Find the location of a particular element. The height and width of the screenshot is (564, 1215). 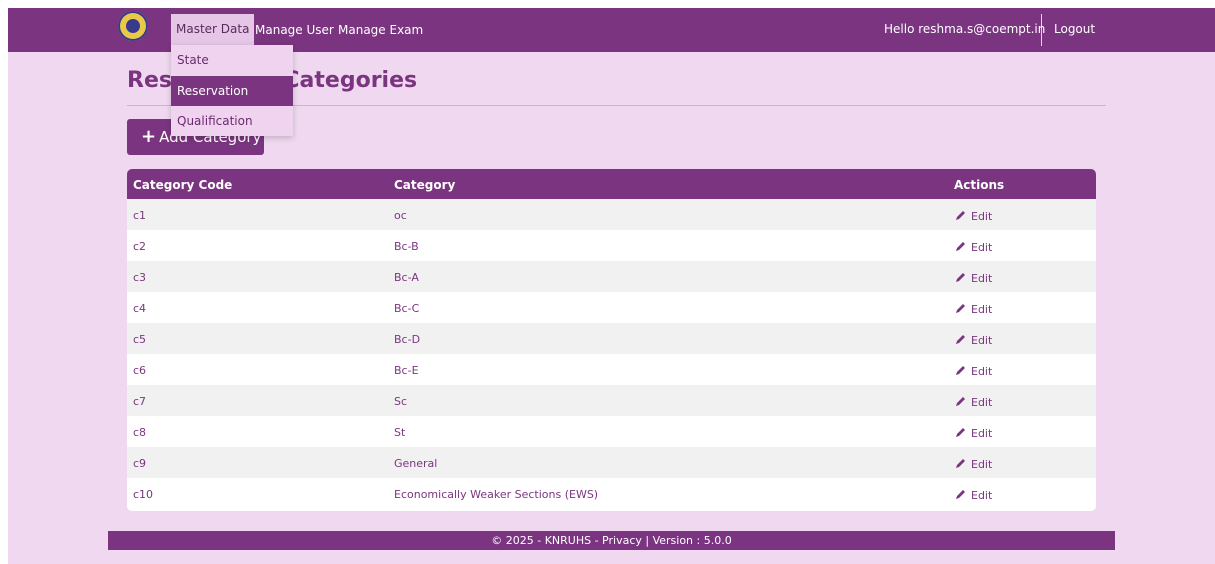

table-row: c9 General Edit is located at coordinates (611, 462).